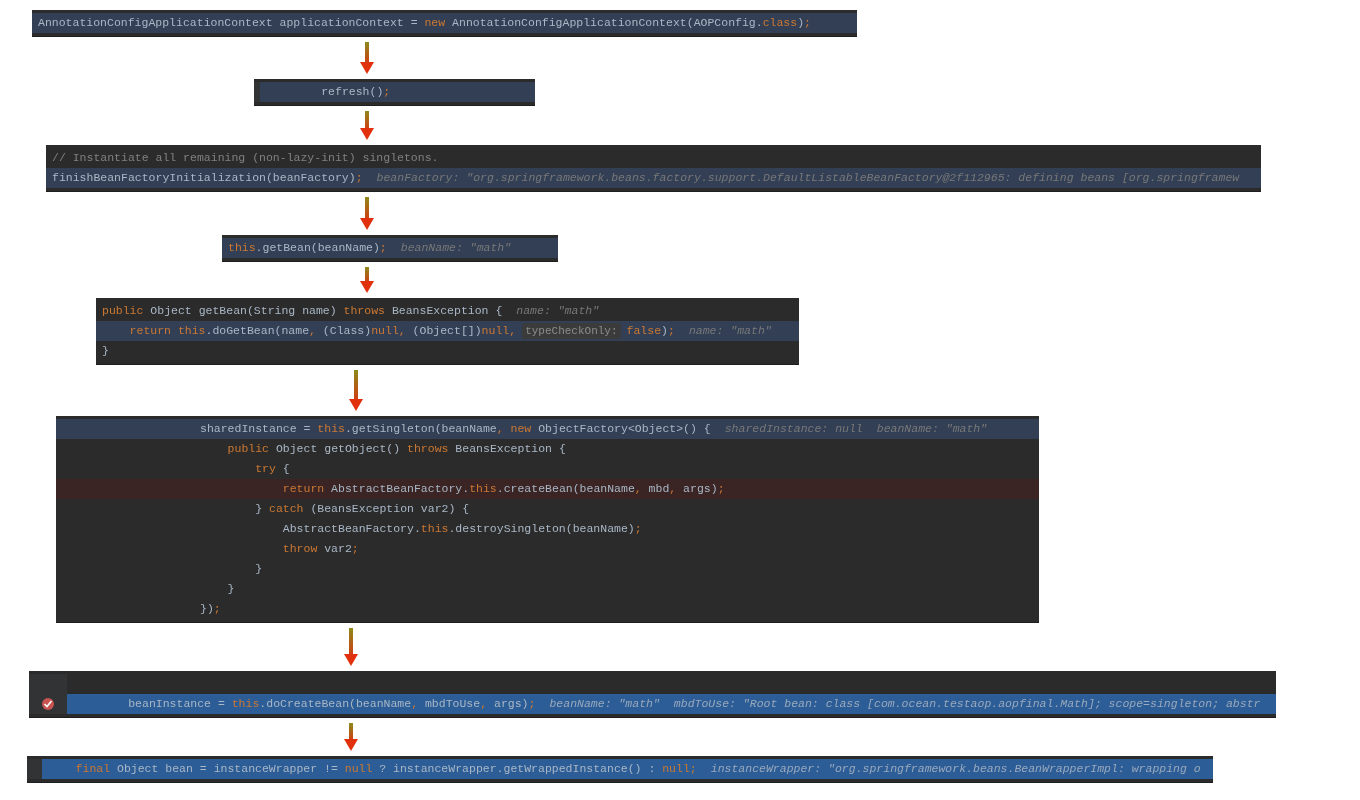 The width and height of the screenshot is (1360, 800). Describe the element at coordinates (955, 769) in the screenshot. I see `inline-hint: instanceWrapper: "org.springframework.beans.BeanWrapperImpl: wrapping o` at that location.